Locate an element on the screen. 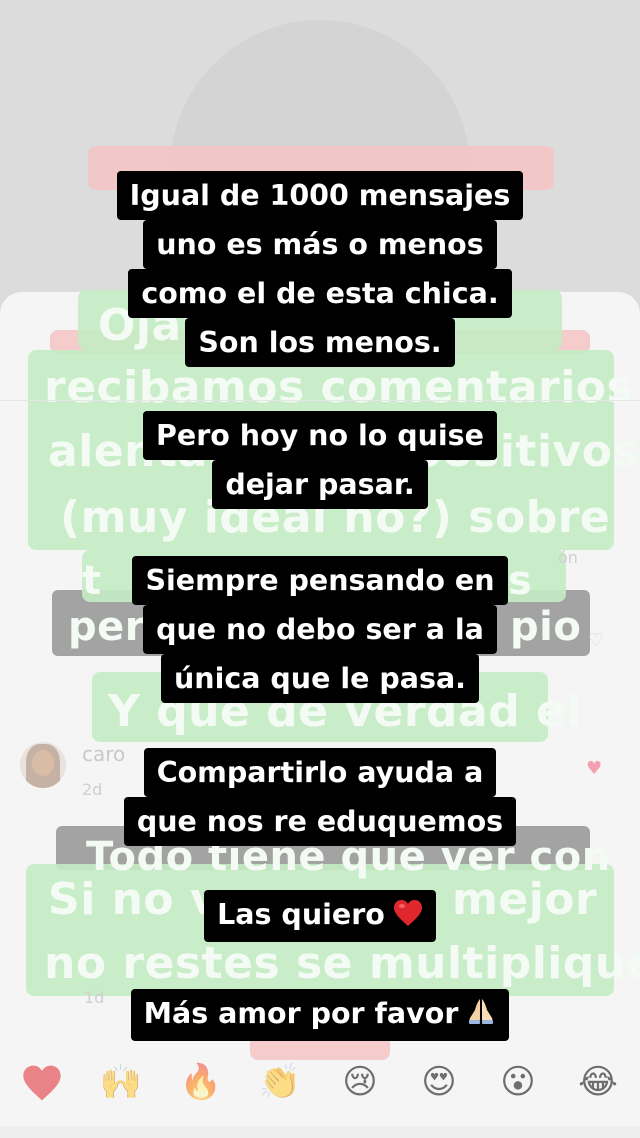  story-text-block-5: Las quiero is located at coordinates (320, 916).